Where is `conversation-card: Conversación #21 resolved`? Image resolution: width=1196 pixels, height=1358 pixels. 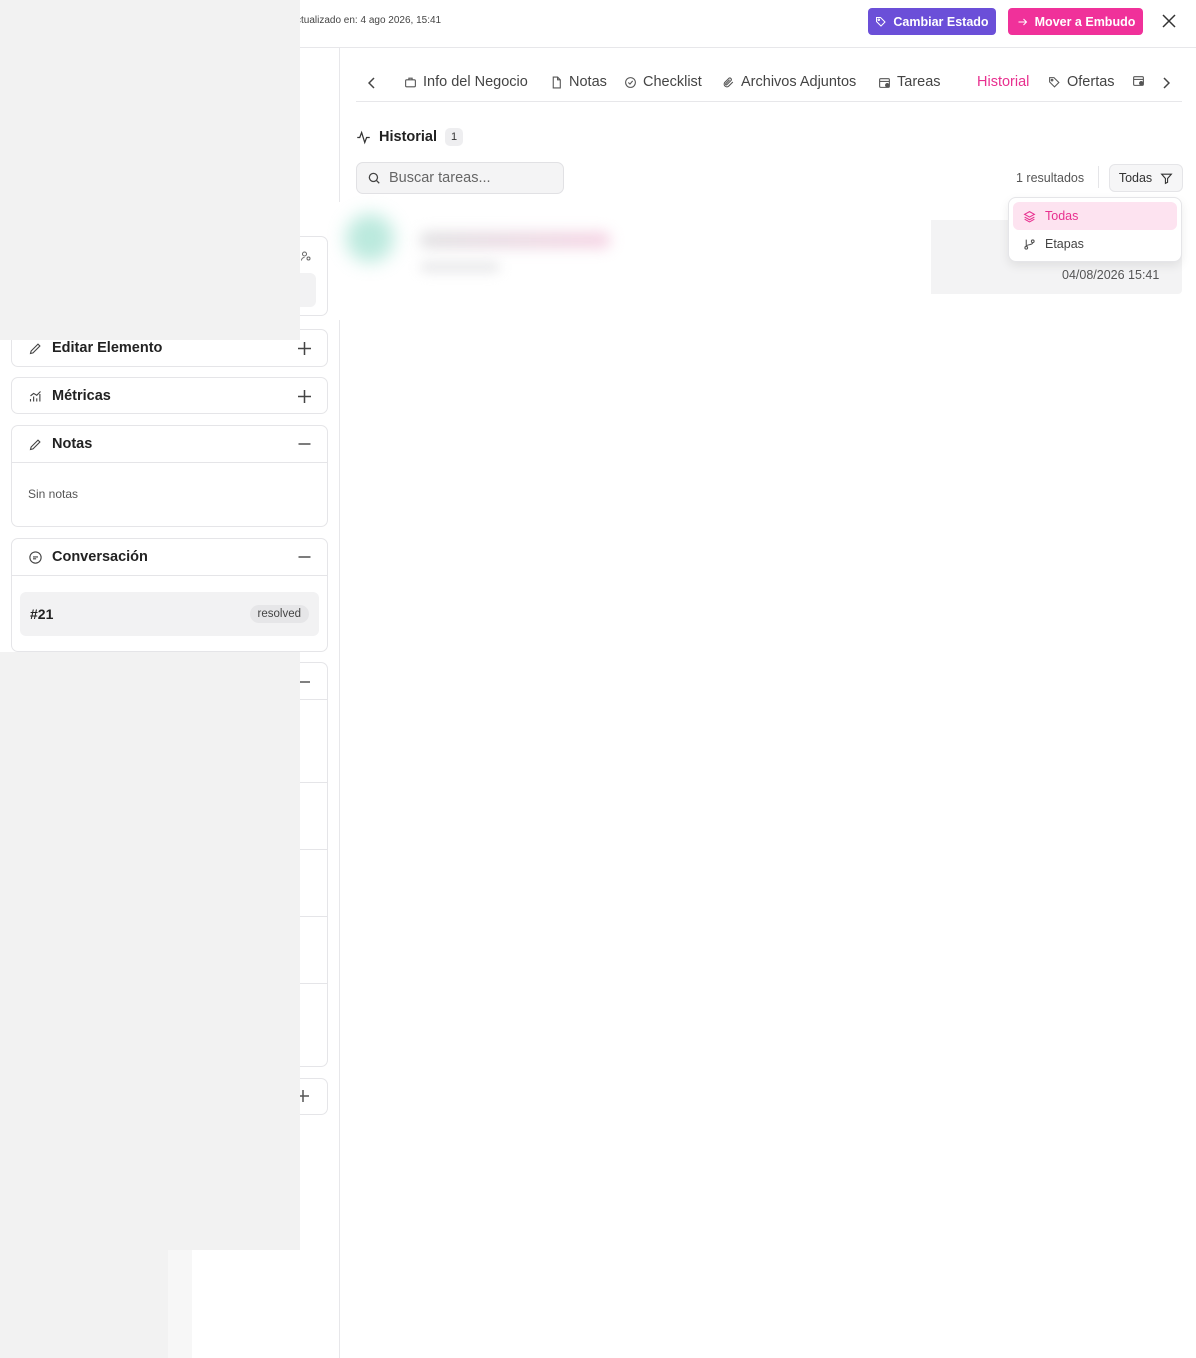
conversation-card: Conversación #21 resolved is located at coordinates (169, 595).